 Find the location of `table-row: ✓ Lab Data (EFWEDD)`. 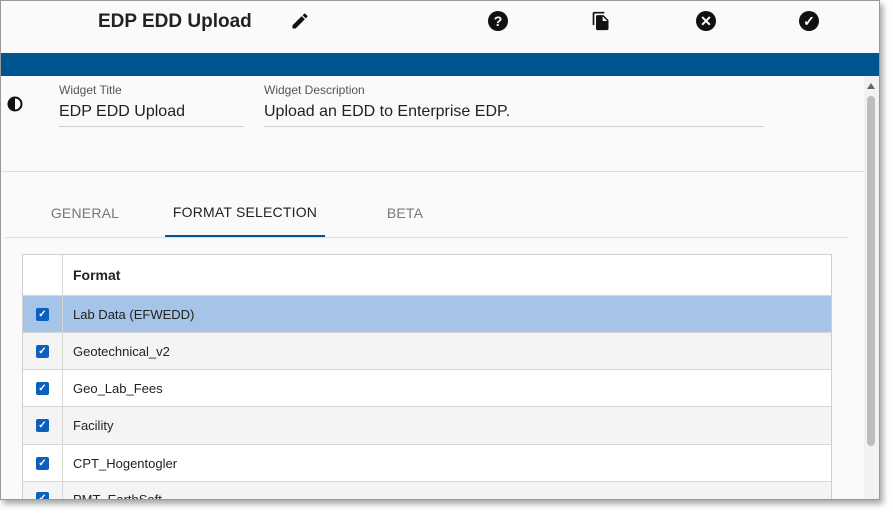

table-row: ✓ Lab Data (EFWEDD) is located at coordinates (427, 314).